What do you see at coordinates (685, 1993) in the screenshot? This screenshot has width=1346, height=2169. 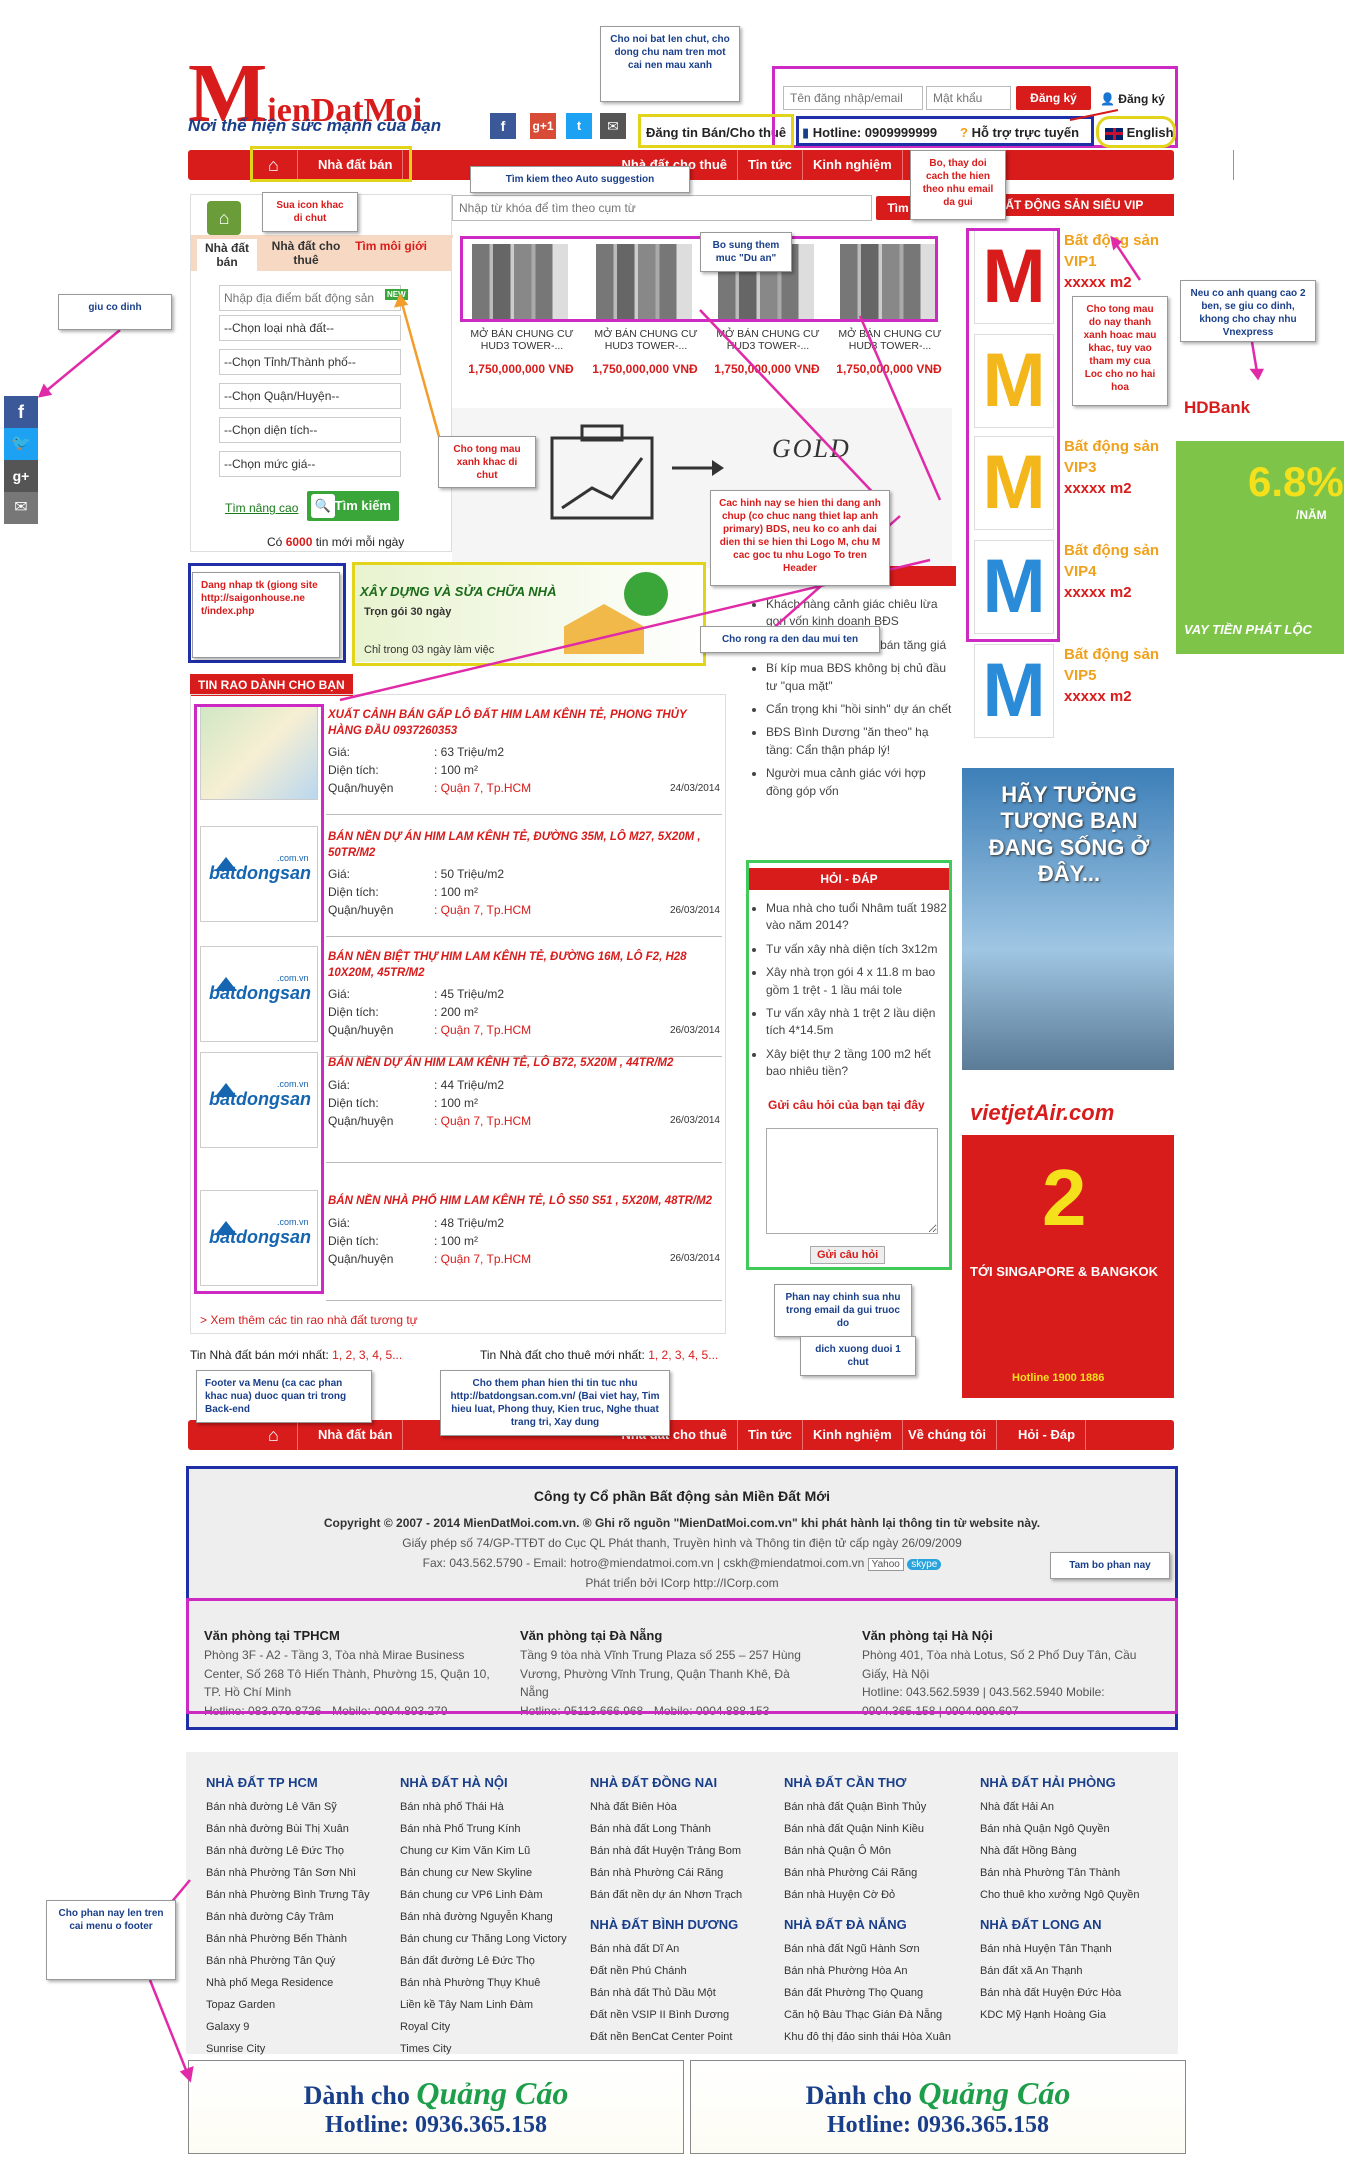 I see `footer-link: Bán nhà đất Thủ Dầu Một` at bounding box center [685, 1993].